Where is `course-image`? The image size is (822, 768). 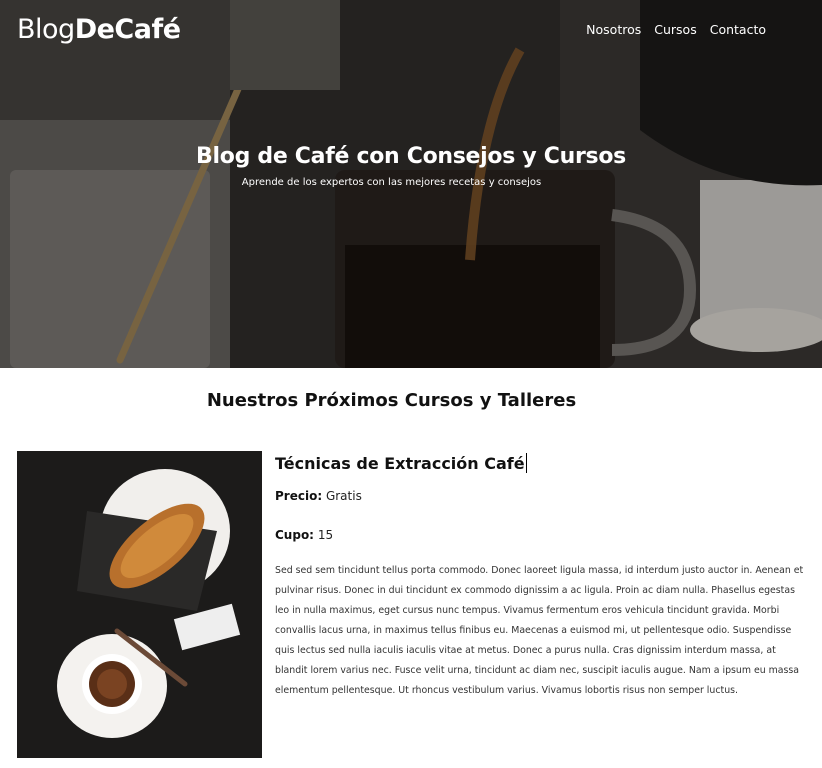 course-image is located at coordinates (139, 604).